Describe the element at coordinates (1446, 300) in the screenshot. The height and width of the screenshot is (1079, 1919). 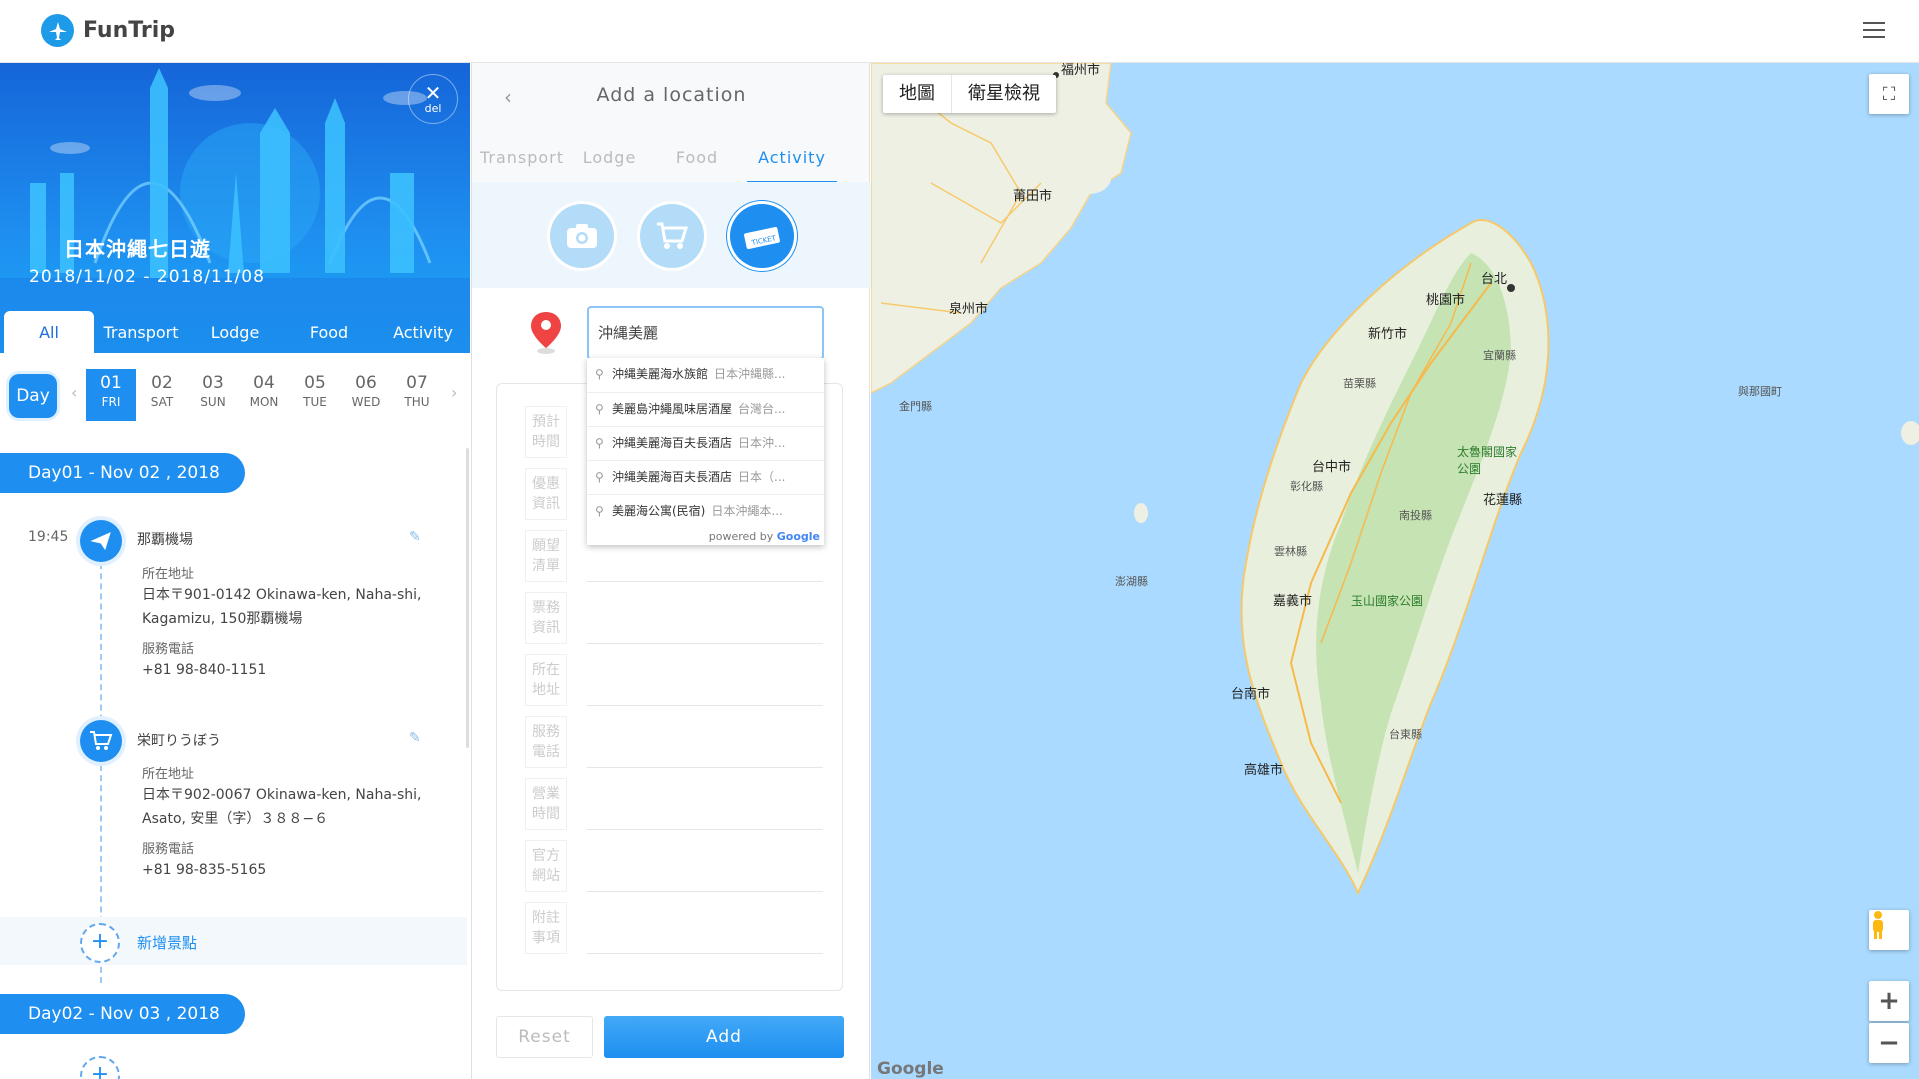
I see `map-label: 桃園市` at that location.